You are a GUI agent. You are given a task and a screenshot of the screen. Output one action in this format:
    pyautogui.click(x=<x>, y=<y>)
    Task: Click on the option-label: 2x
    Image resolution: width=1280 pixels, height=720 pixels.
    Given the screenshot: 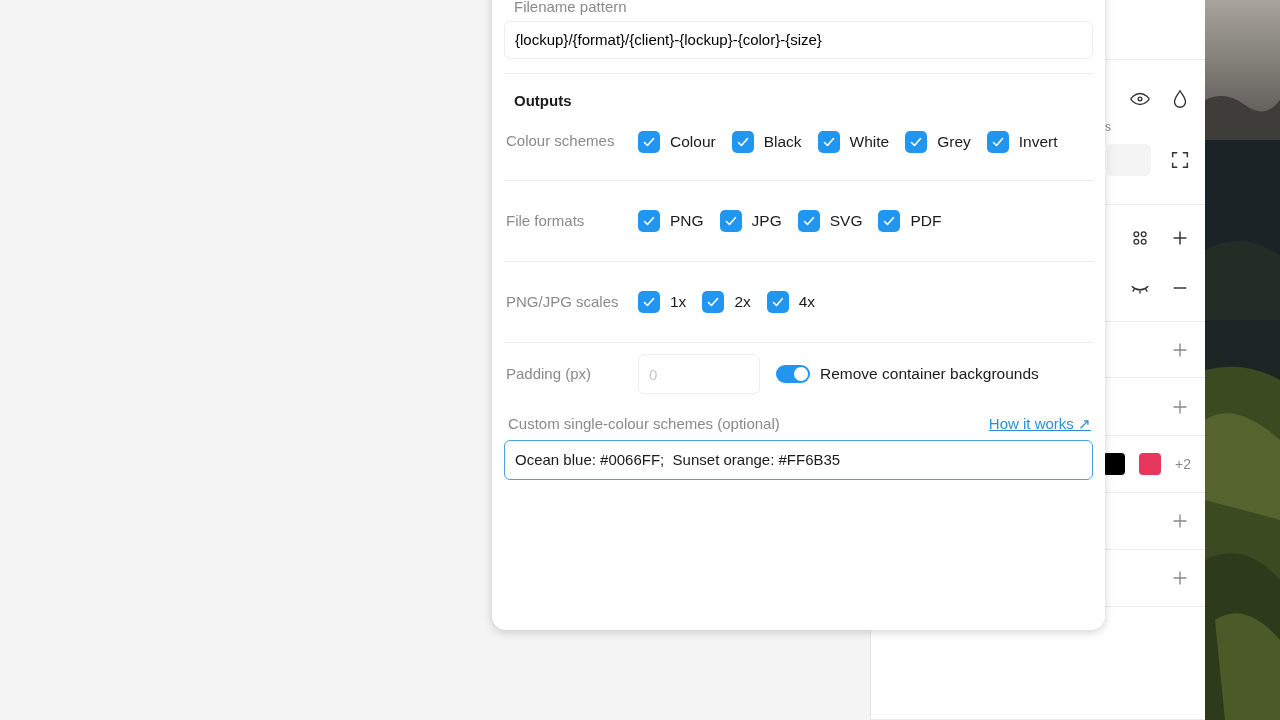 What is the action you would take?
    pyautogui.click(x=742, y=302)
    